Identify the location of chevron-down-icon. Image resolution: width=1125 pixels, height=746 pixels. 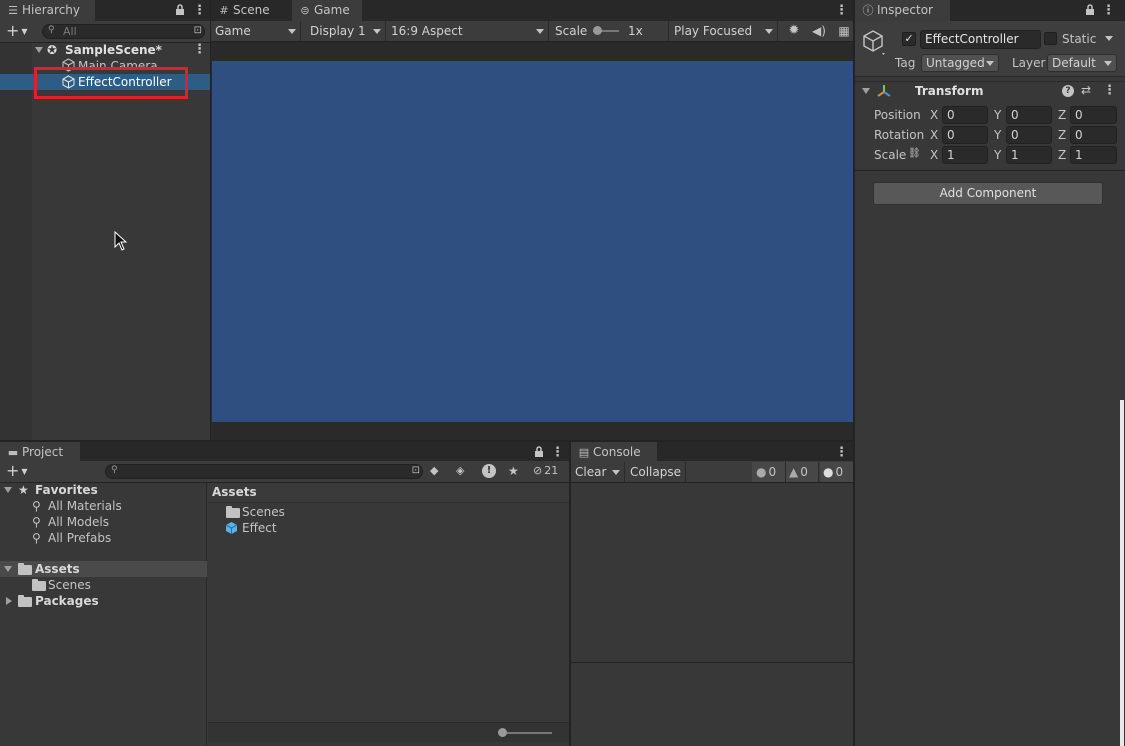
(292, 31).